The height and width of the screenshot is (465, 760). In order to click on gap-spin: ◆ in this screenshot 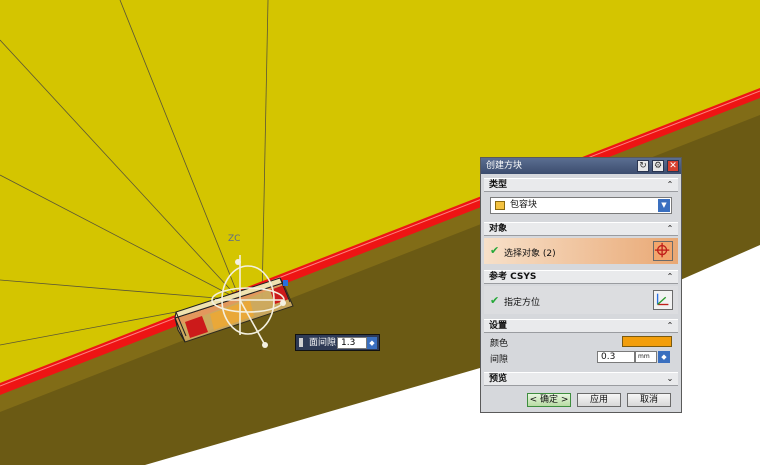, I will do `click(664, 357)`.